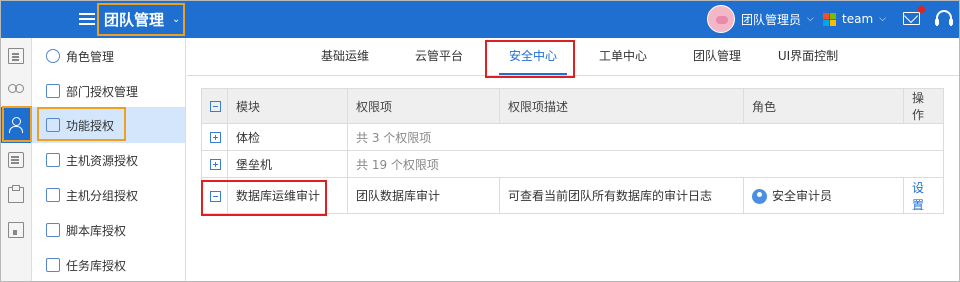 The width and height of the screenshot is (960, 282). I want to click on row-module: 体检, so click(287, 137).